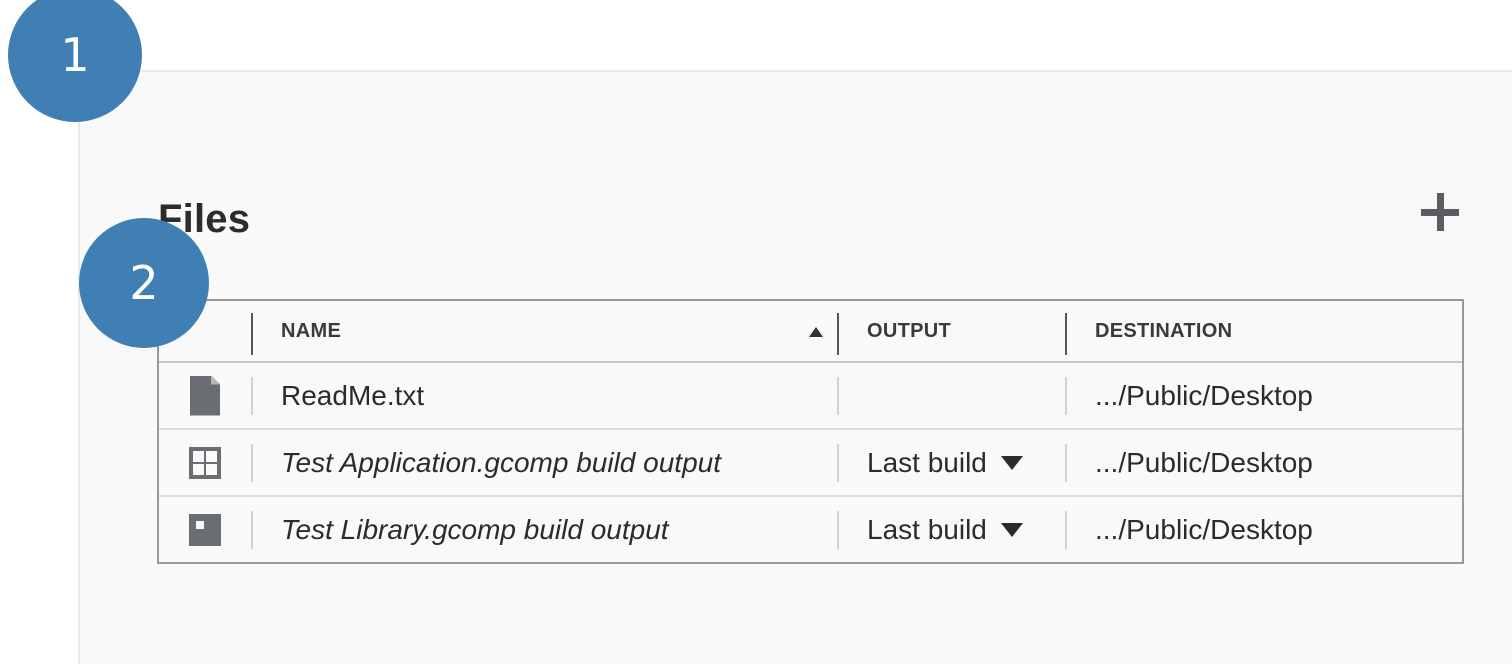 The image size is (1512, 664). What do you see at coordinates (1440, 212) in the screenshot?
I see `add-file-button` at bounding box center [1440, 212].